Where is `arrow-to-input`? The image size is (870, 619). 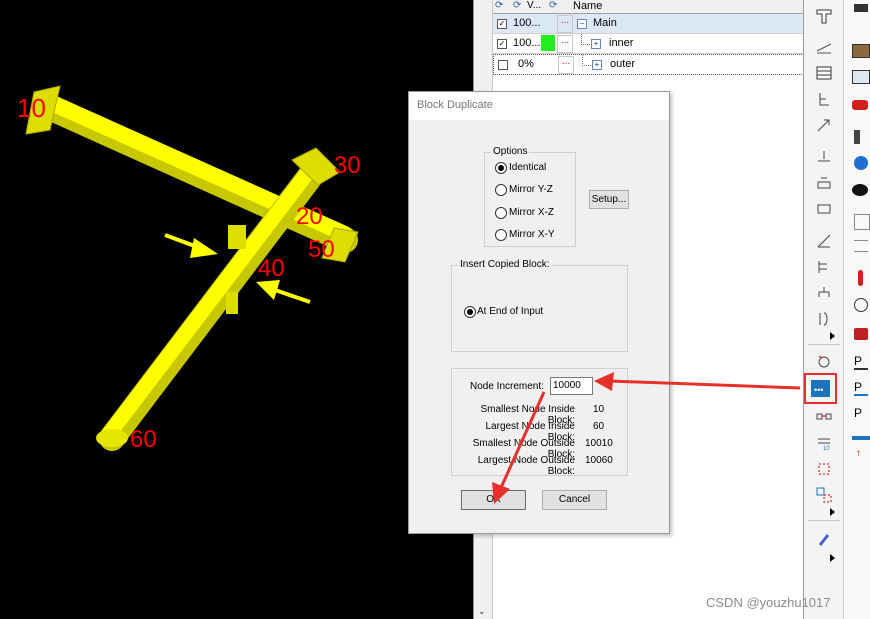
arrow-to-input is located at coordinates (705, 384).